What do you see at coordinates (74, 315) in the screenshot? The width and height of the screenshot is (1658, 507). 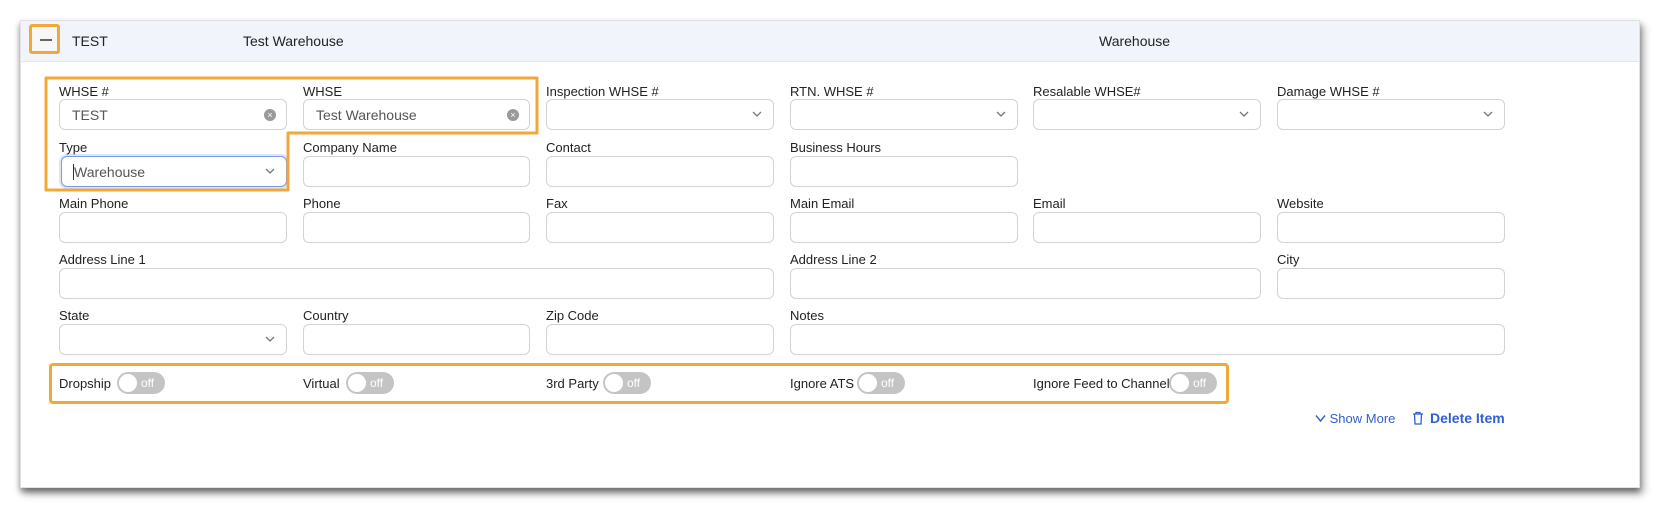 I see `state-label: State` at bounding box center [74, 315].